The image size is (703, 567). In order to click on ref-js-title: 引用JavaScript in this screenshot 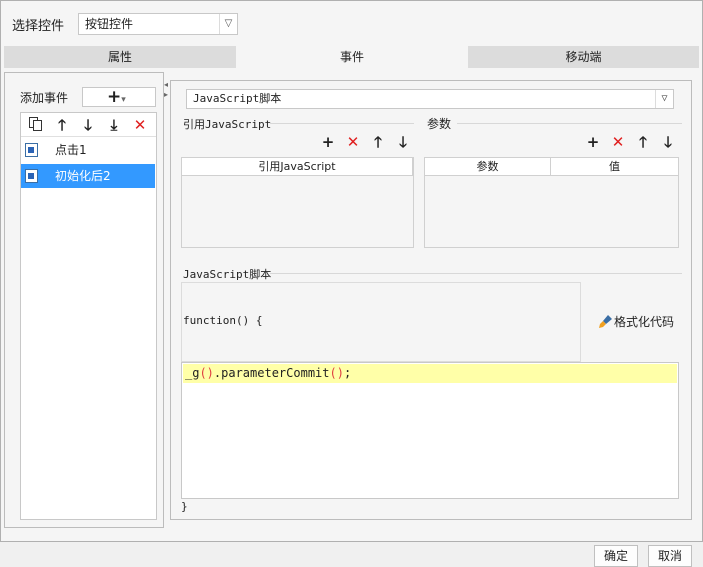, I will do `click(227, 124)`.